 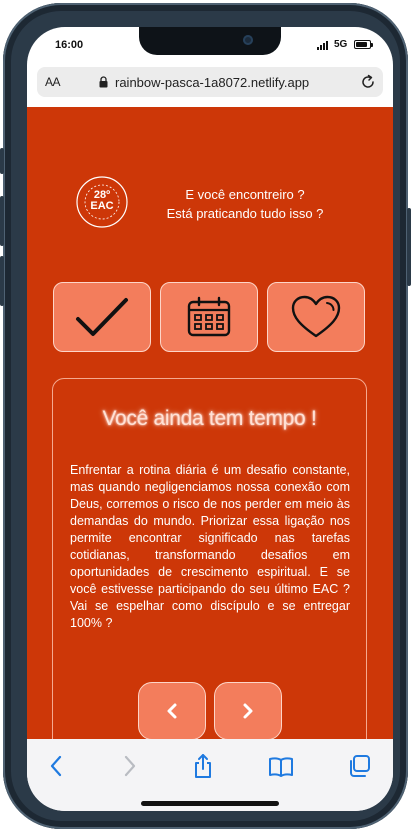 What do you see at coordinates (245, 213) in the screenshot?
I see `intro-line-2: Está praticando tudo isso ?` at bounding box center [245, 213].